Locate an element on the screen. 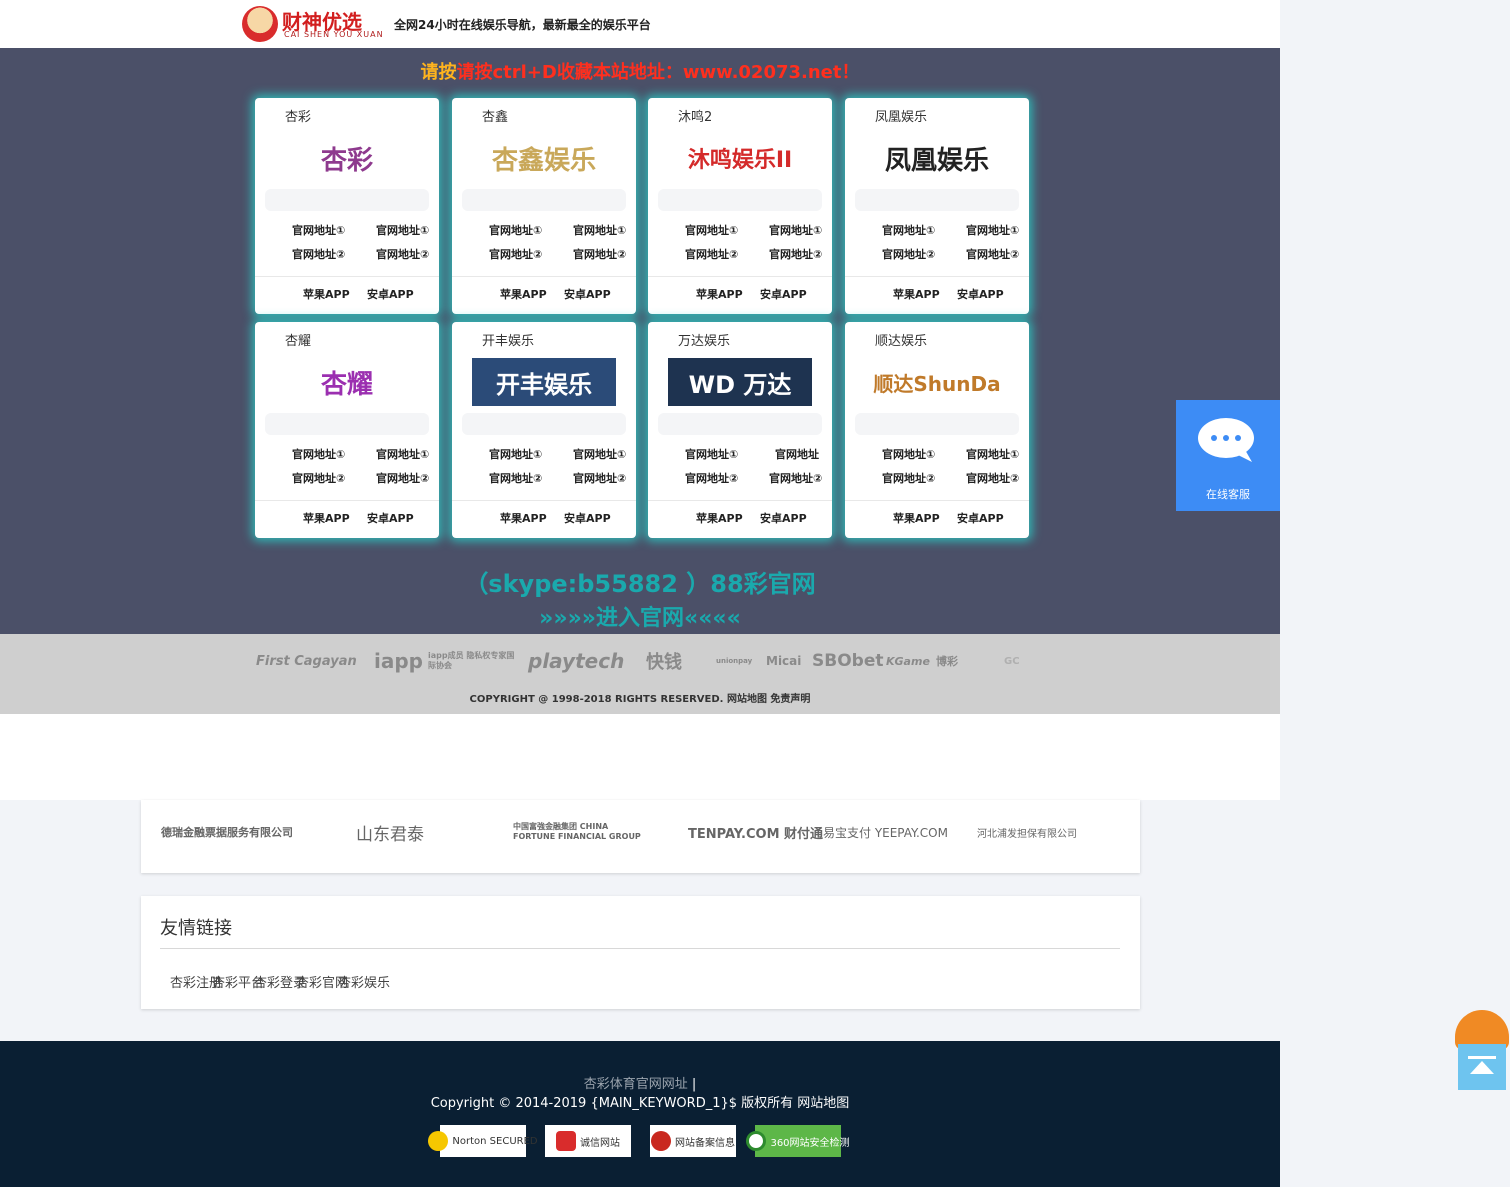 The height and width of the screenshot is (1187, 1510). platform-logo: 顺达ShunDa is located at coordinates (937, 382).